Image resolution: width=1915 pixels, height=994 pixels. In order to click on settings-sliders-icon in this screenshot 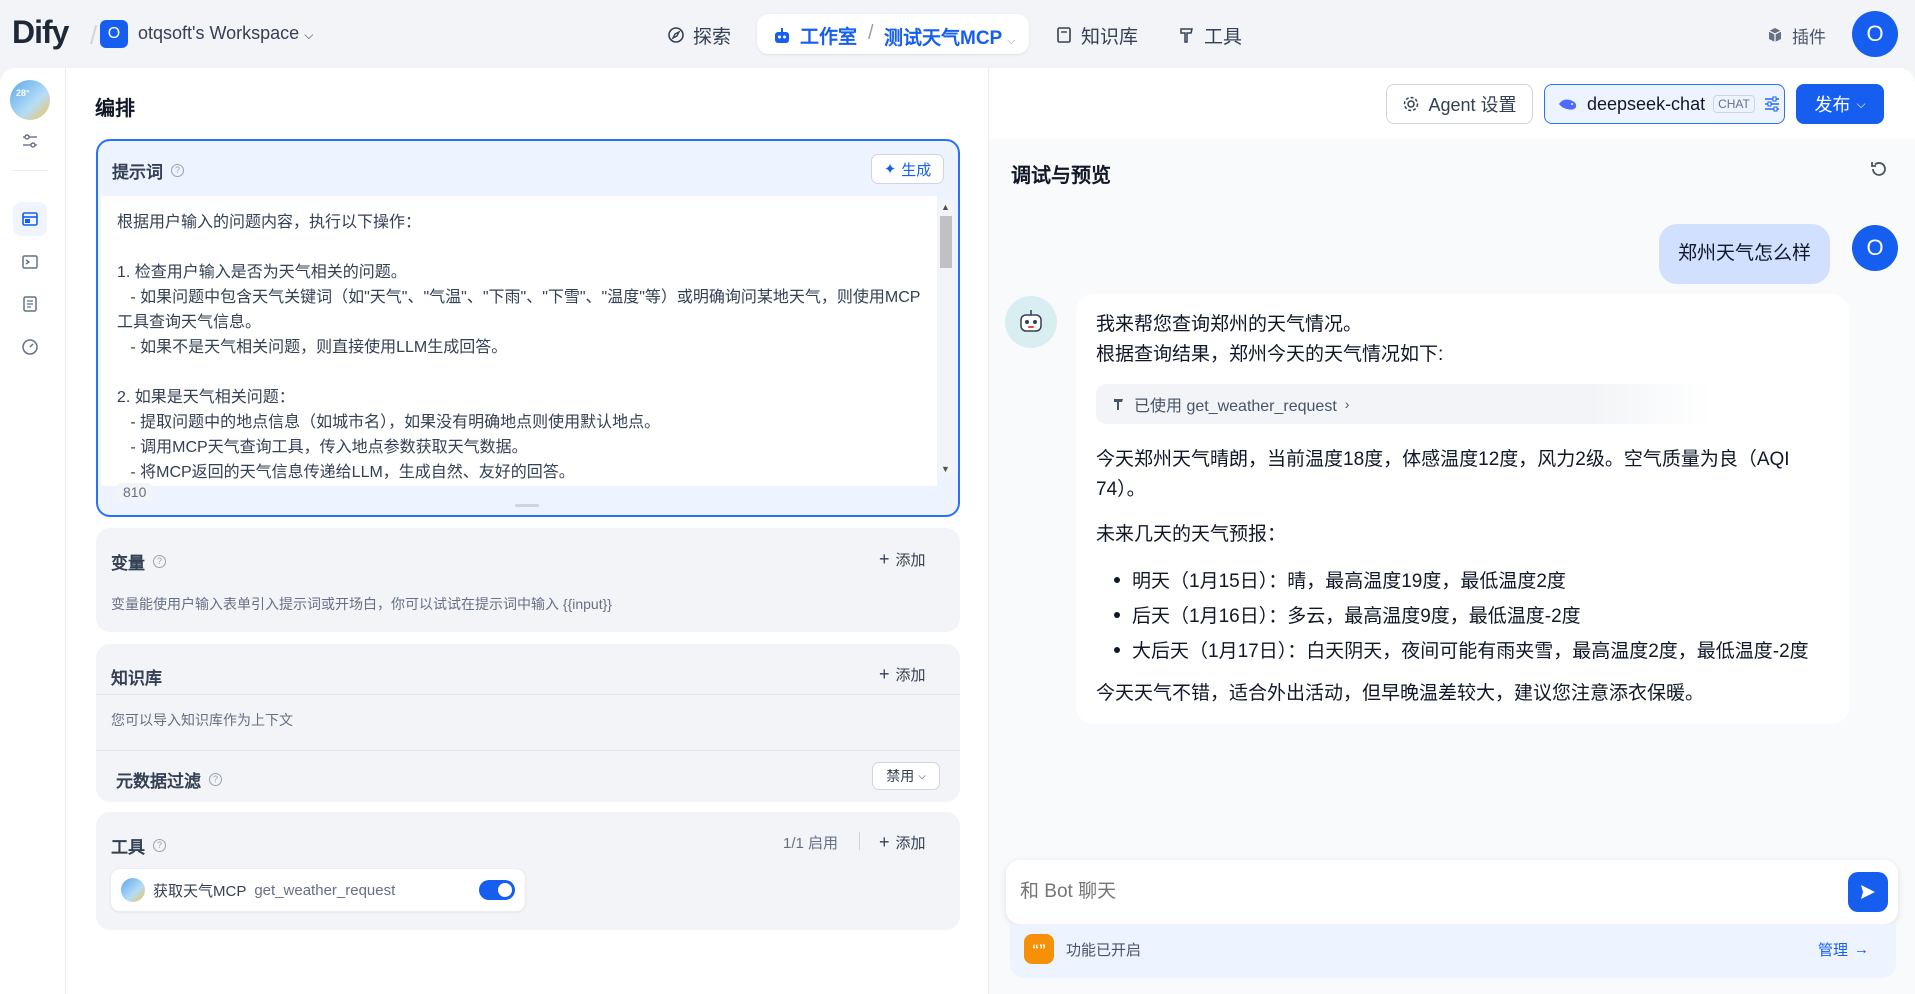, I will do `click(1771, 104)`.